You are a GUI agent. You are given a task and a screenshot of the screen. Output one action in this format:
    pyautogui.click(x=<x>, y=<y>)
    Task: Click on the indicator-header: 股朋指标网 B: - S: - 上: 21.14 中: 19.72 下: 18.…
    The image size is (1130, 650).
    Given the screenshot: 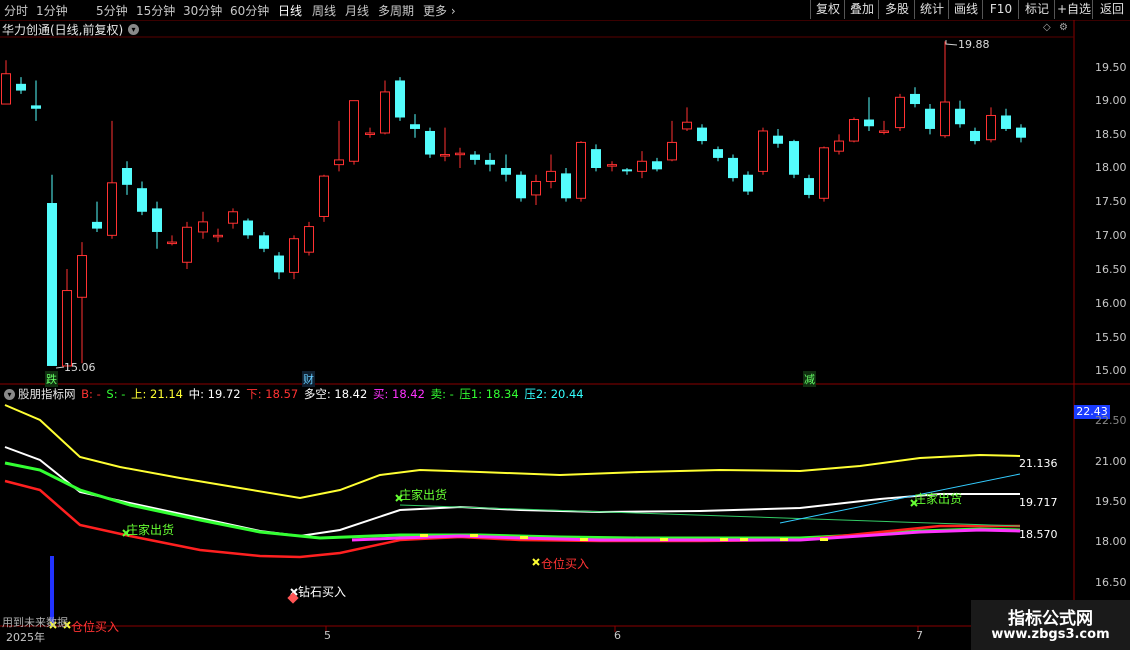 What is the action you would take?
    pyautogui.click(x=302, y=394)
    